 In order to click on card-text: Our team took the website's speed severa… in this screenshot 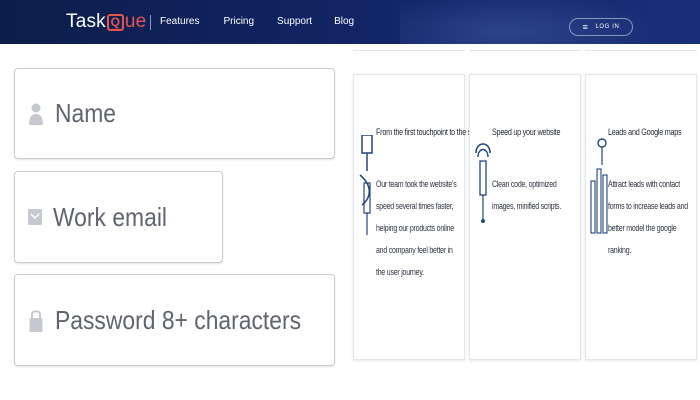, I will do `click(416, 228)`.